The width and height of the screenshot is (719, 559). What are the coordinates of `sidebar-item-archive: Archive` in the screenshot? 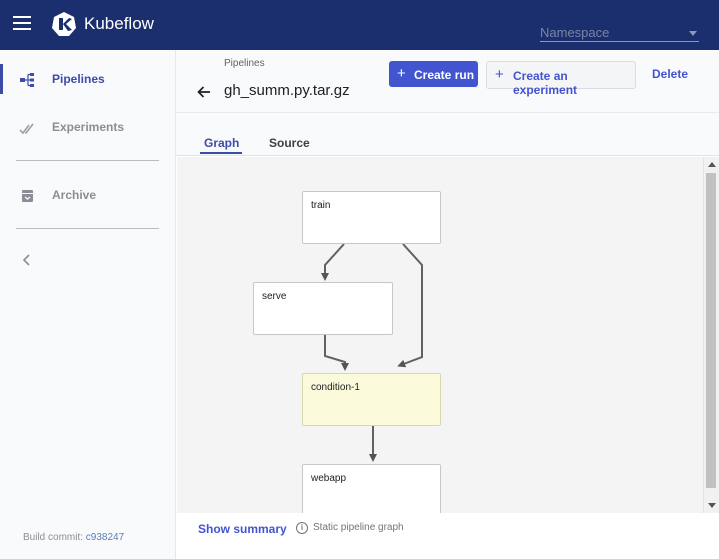 It's located at (88, 196).